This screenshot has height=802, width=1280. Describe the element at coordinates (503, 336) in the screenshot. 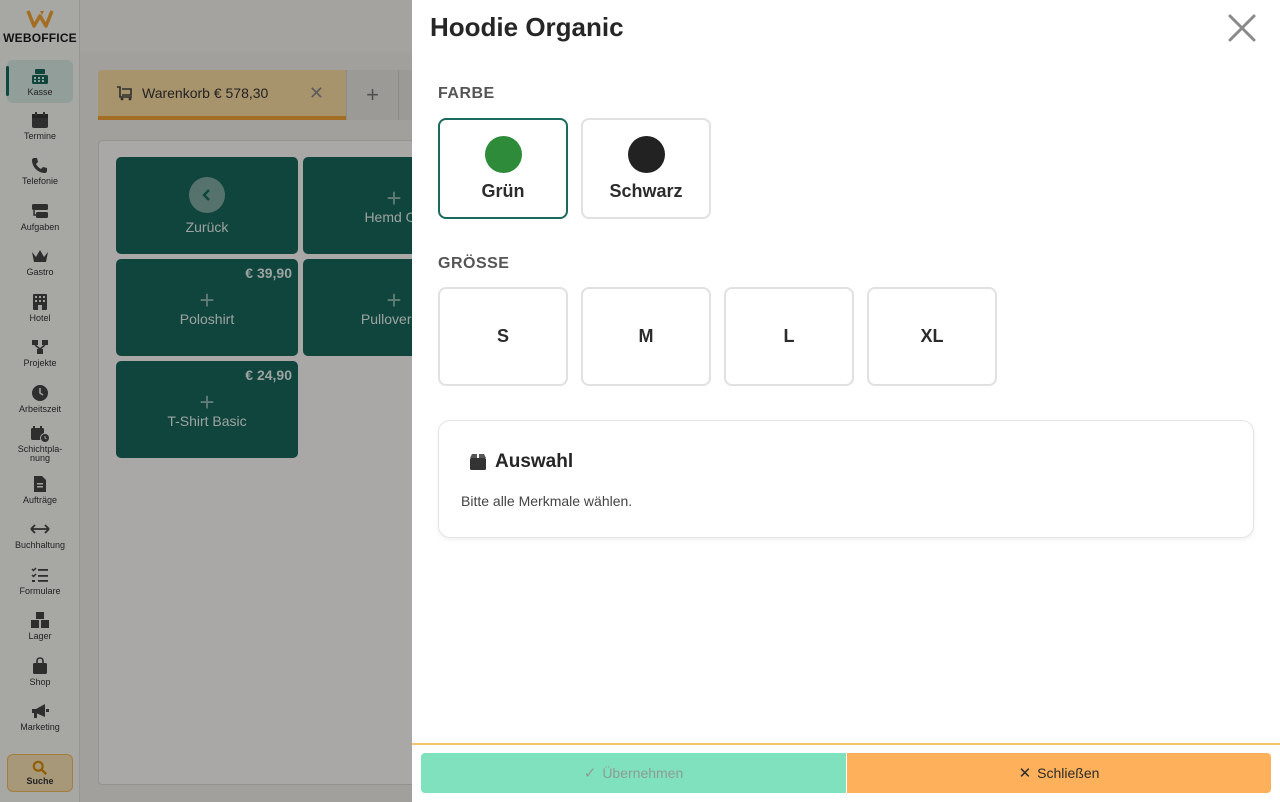

I see `size-option-s: S` at that location.